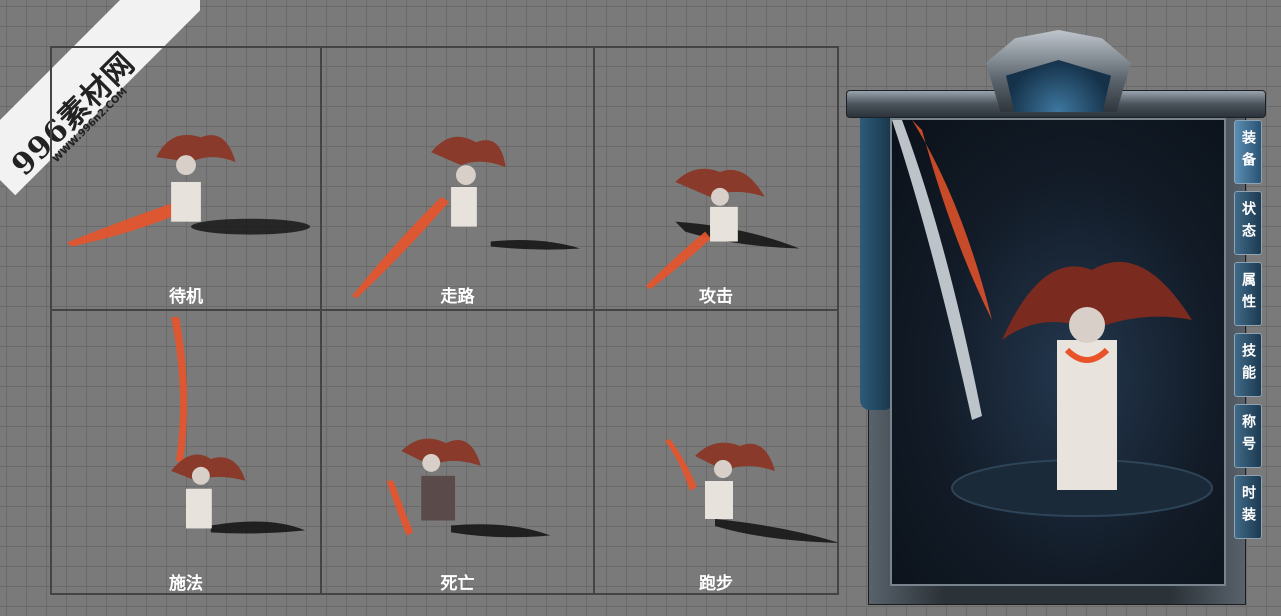 Image resolution: width=1281 pixels, height=616 pixels. What do you see at coordinates (716, 297) in the screenshot?
I see `cell-label-attack: 攻击` at bounding box center [716, 297].